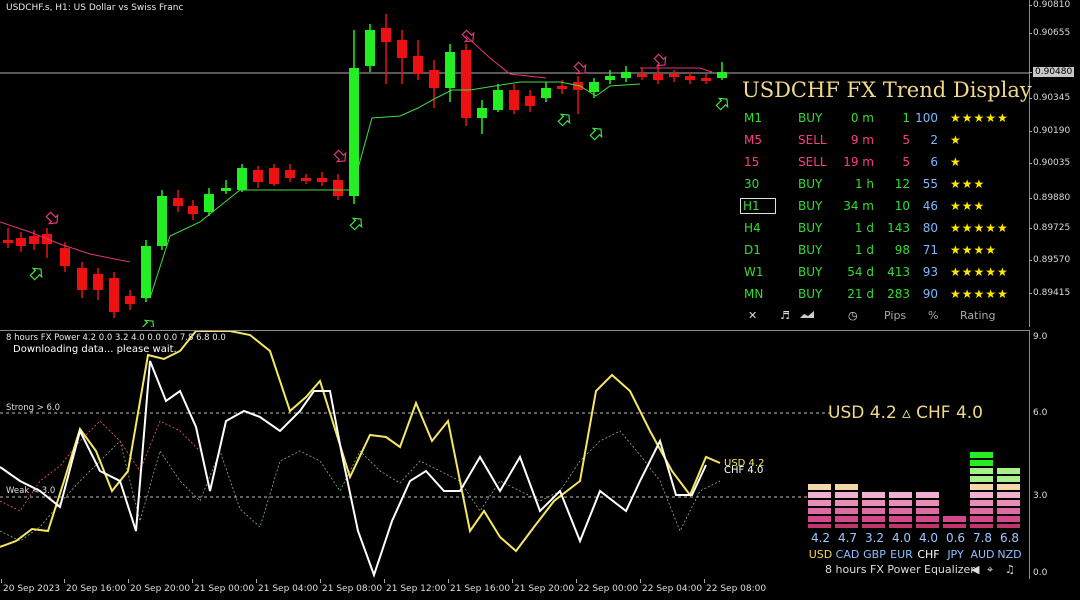 This screenshot has height=600, width=1080. I want to click on gbp-line, so click(360, 486).